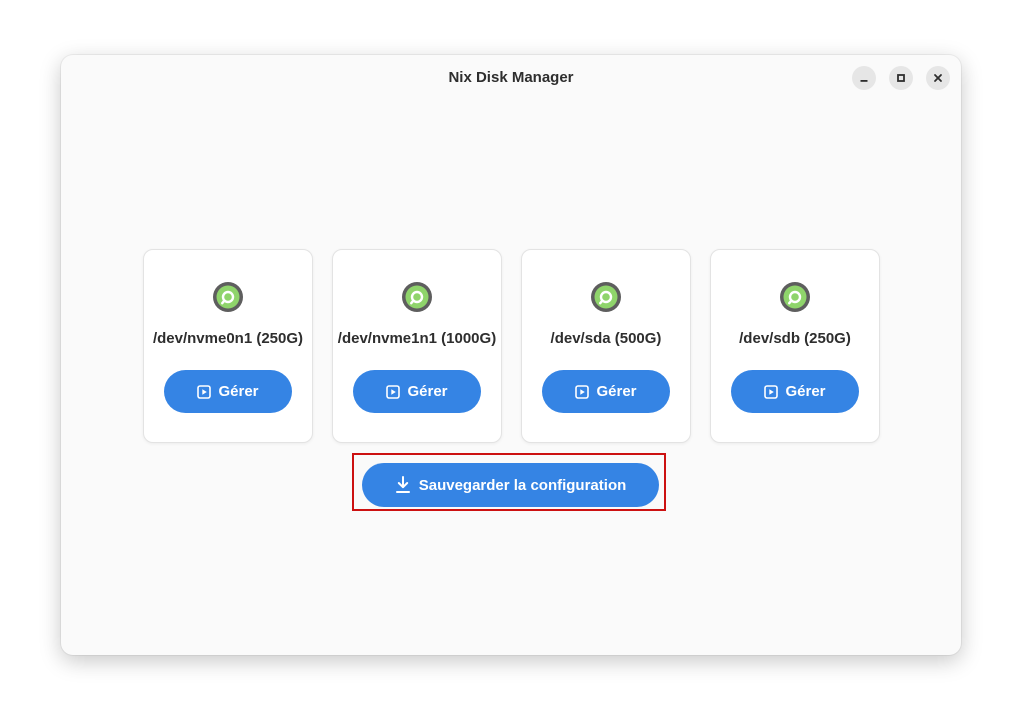  What do you see at coordinates (417, 338) in the screenshot?
I see `disk-label: /dev/nvme1n1 (1000G)` at bounding box center [417, 338].